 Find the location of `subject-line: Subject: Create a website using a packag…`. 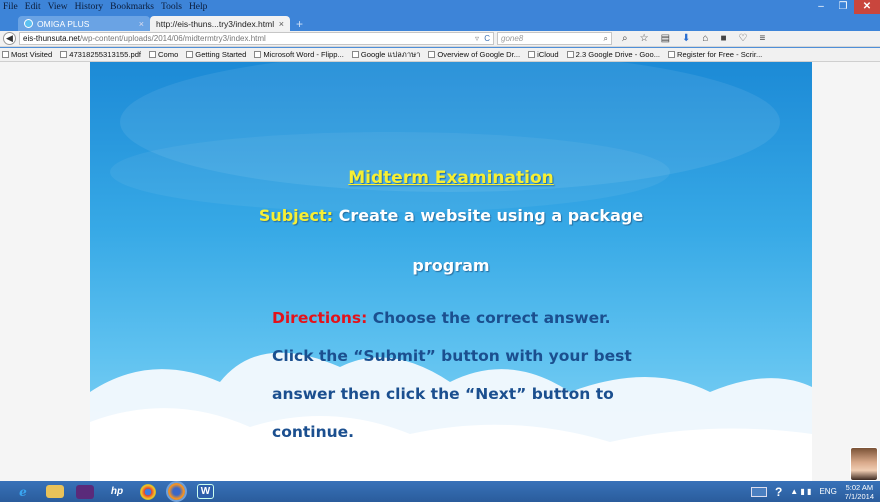

subject-line: Subject: Create a website using a packag… is located at coordinates (451, 215).